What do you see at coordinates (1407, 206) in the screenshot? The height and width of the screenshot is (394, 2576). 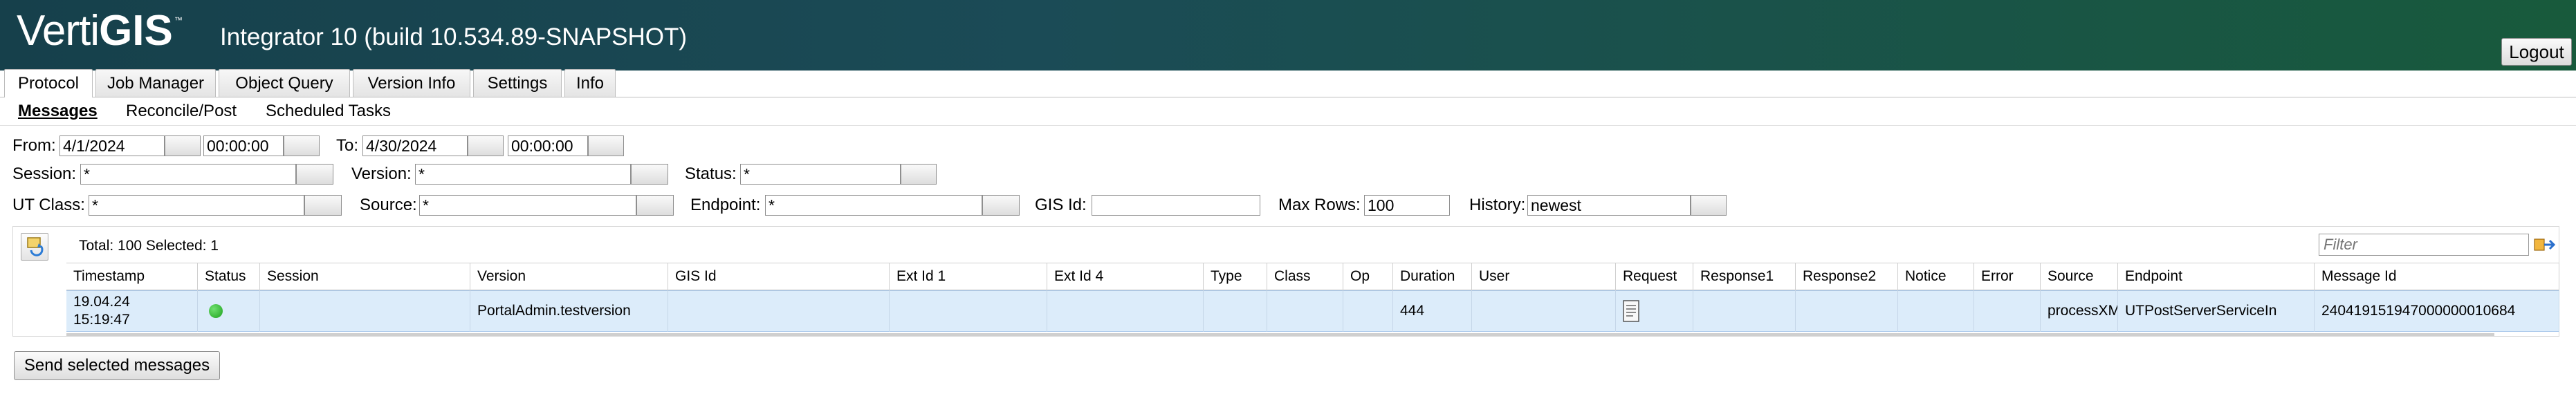 I see `maxrows-input: 100` at bounding box center [1407, 206].